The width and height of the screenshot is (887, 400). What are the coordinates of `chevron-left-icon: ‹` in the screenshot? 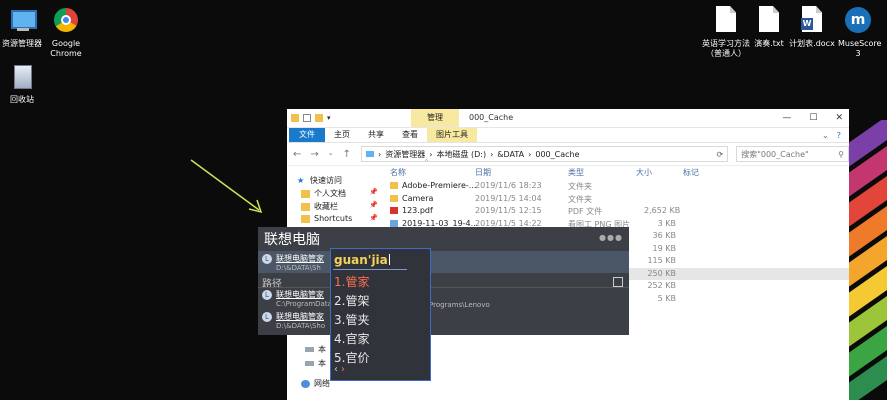 It's located at (336, 369).